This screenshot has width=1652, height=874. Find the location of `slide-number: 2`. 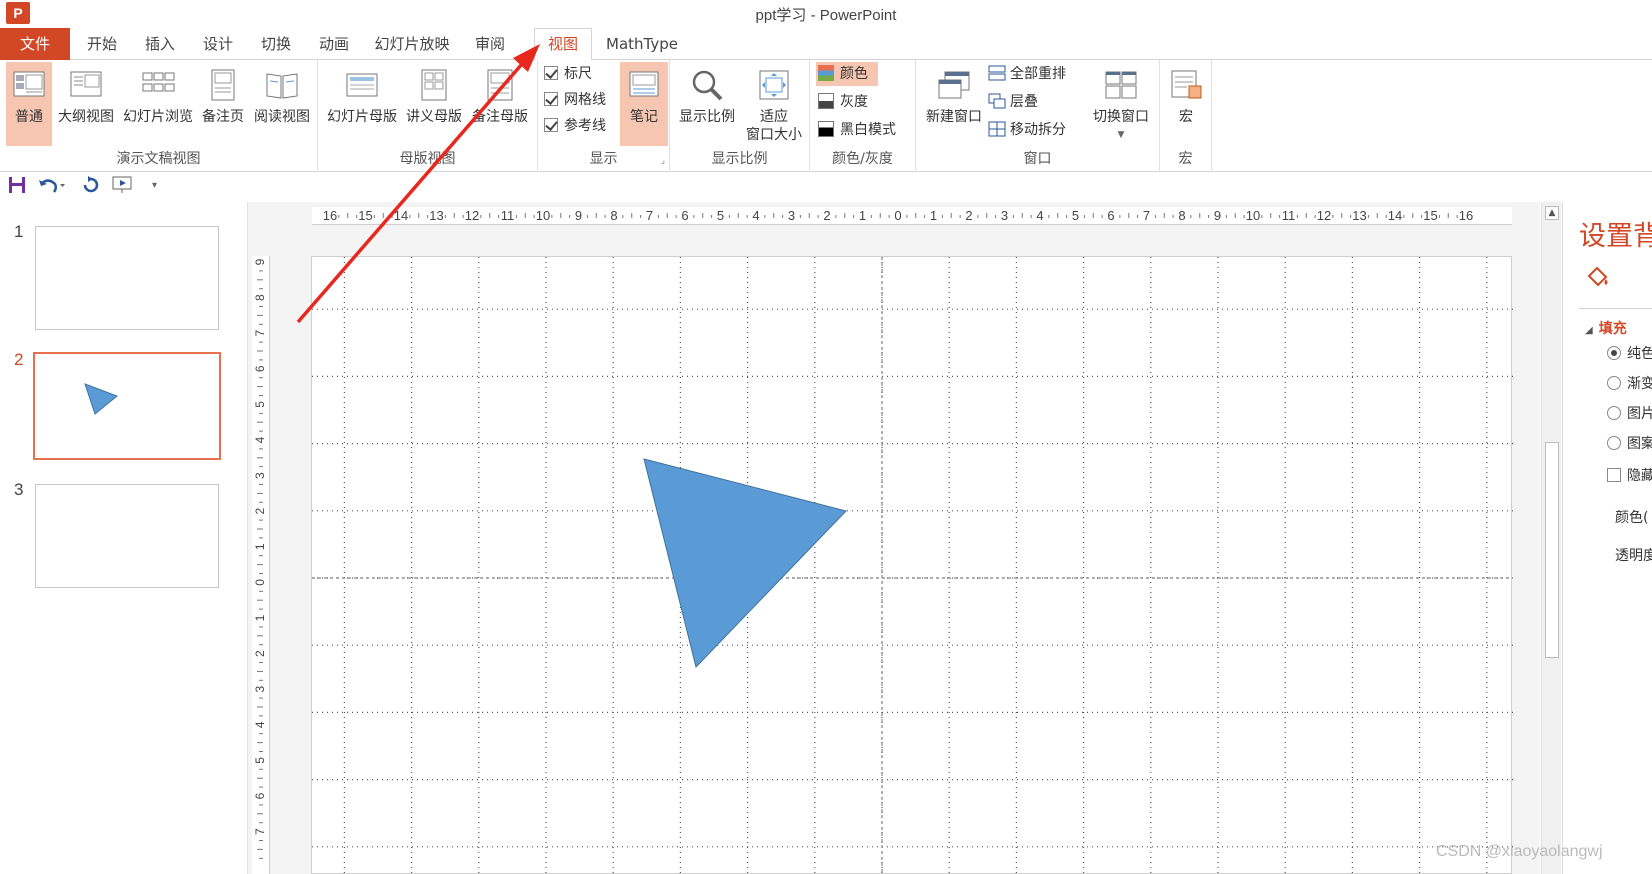

slide-number: 2 is located at coordinates (19, 359).